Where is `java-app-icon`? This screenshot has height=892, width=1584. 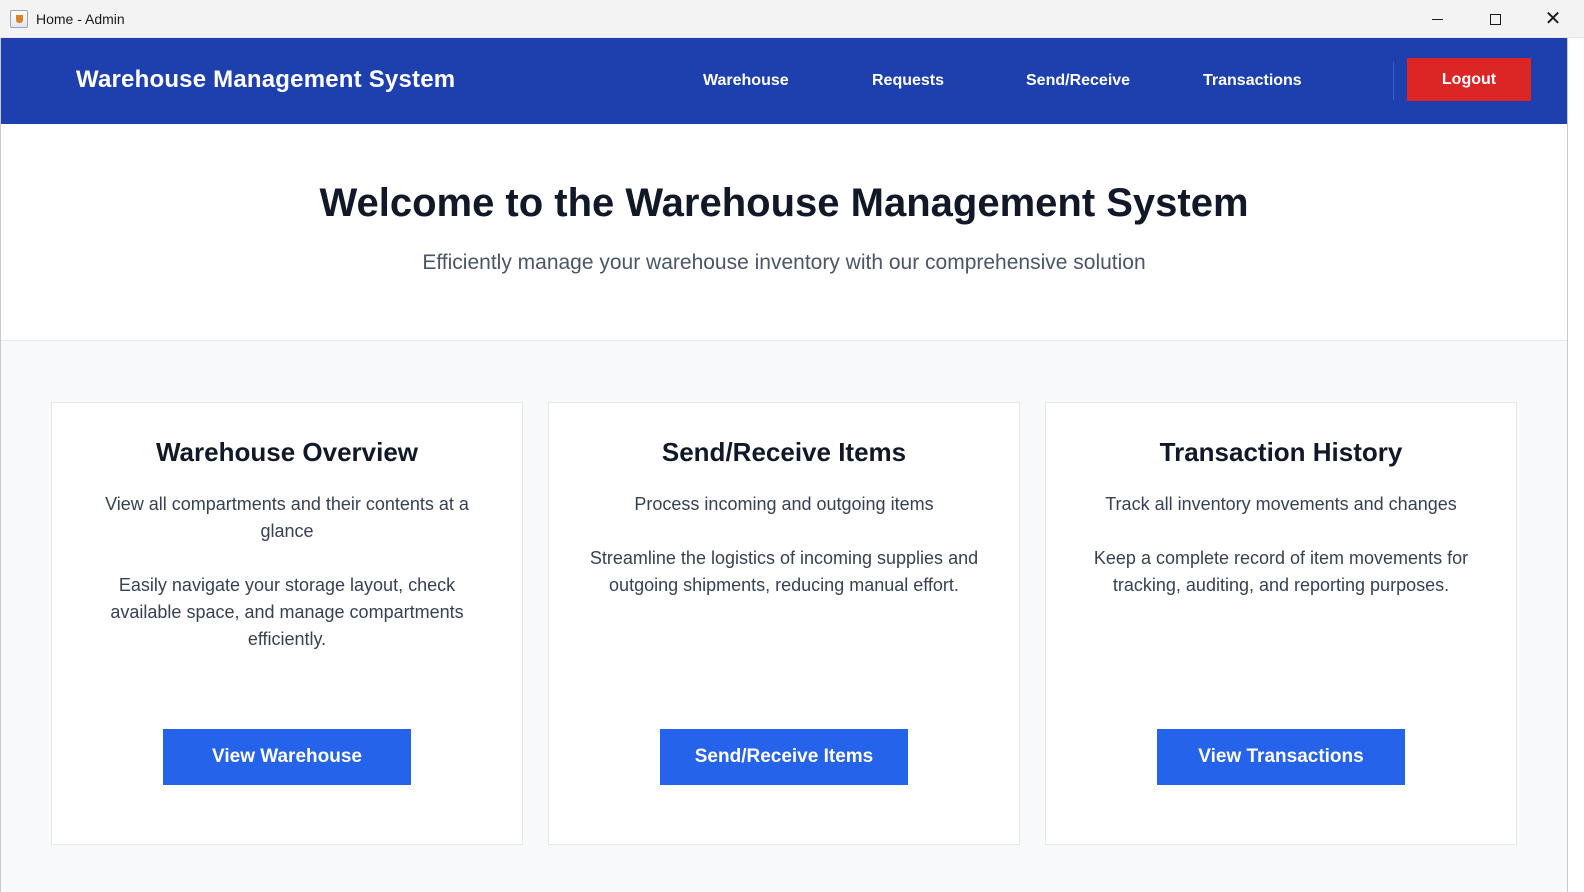
java-app-icon is located at coordinates (19, 19).